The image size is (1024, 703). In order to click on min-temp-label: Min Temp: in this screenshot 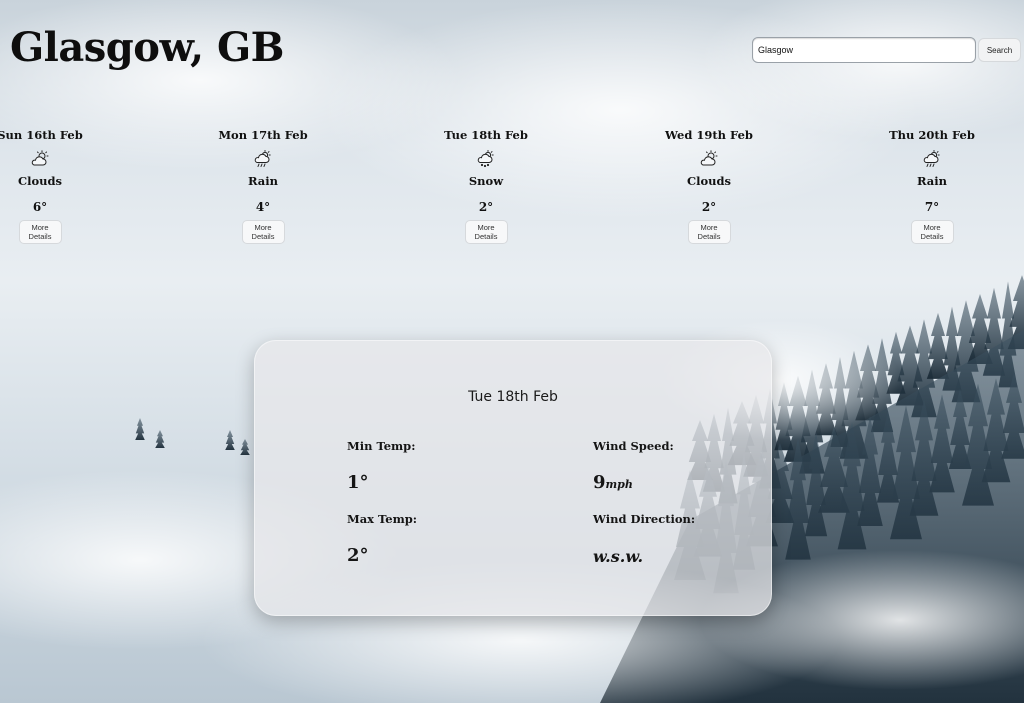, I will do `click(381, 446)`.